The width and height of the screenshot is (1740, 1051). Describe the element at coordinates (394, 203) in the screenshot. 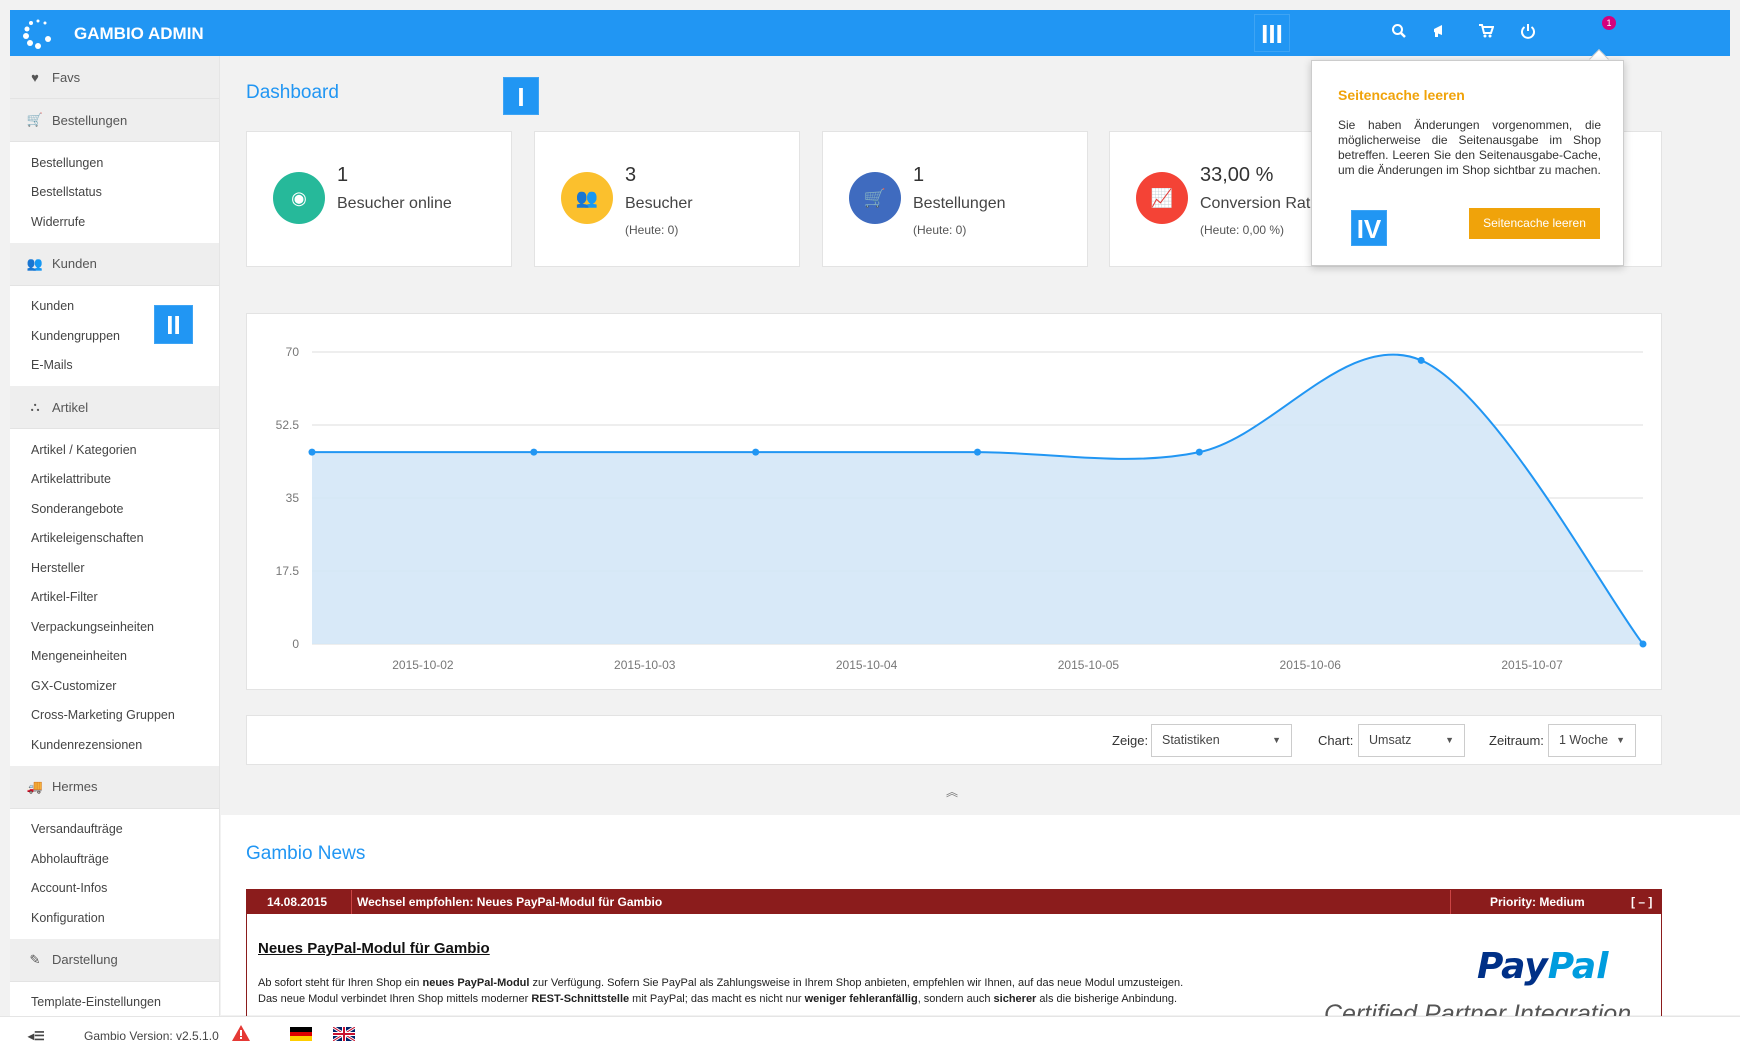

I see `stat-label: Besucher online` at that location.